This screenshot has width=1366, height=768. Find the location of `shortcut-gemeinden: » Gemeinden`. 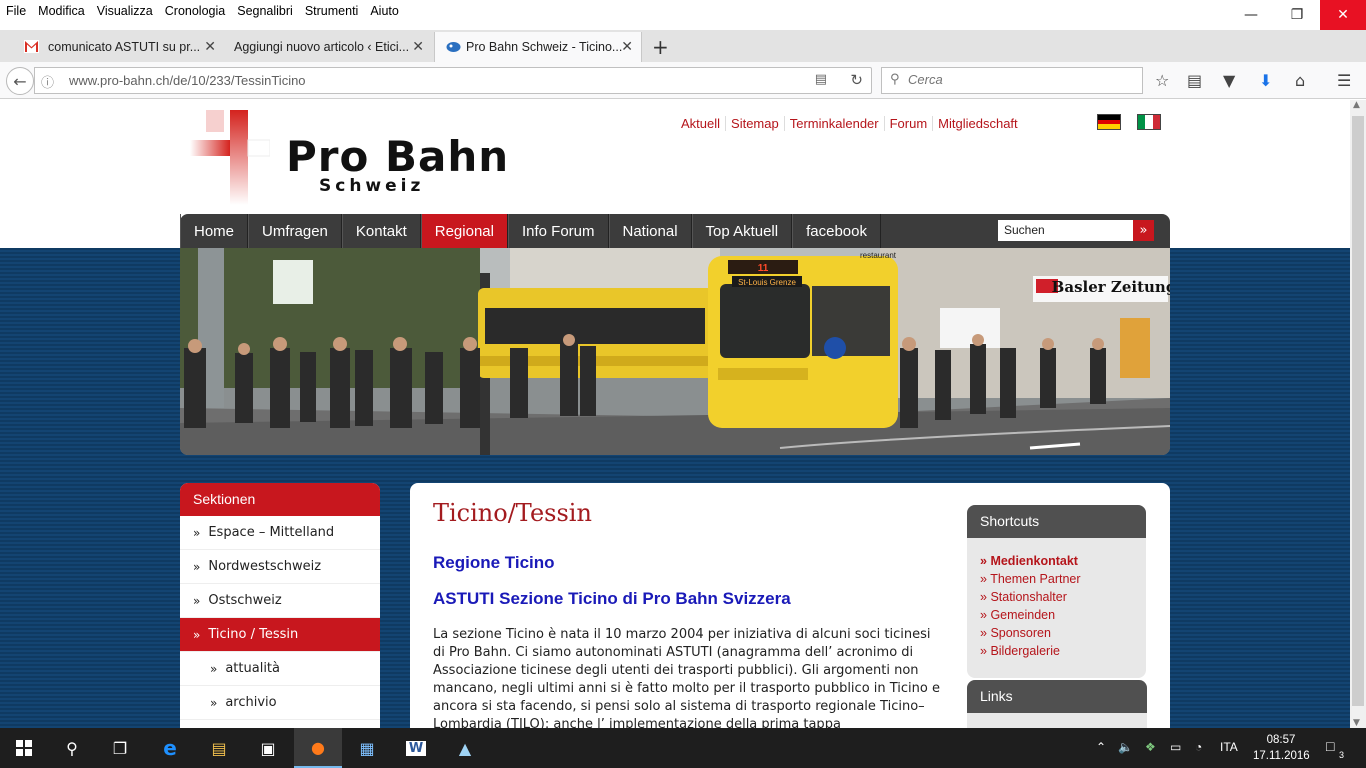

shortcut-gemeinden: » Gemeinden is located at coordinates (1056, 617).